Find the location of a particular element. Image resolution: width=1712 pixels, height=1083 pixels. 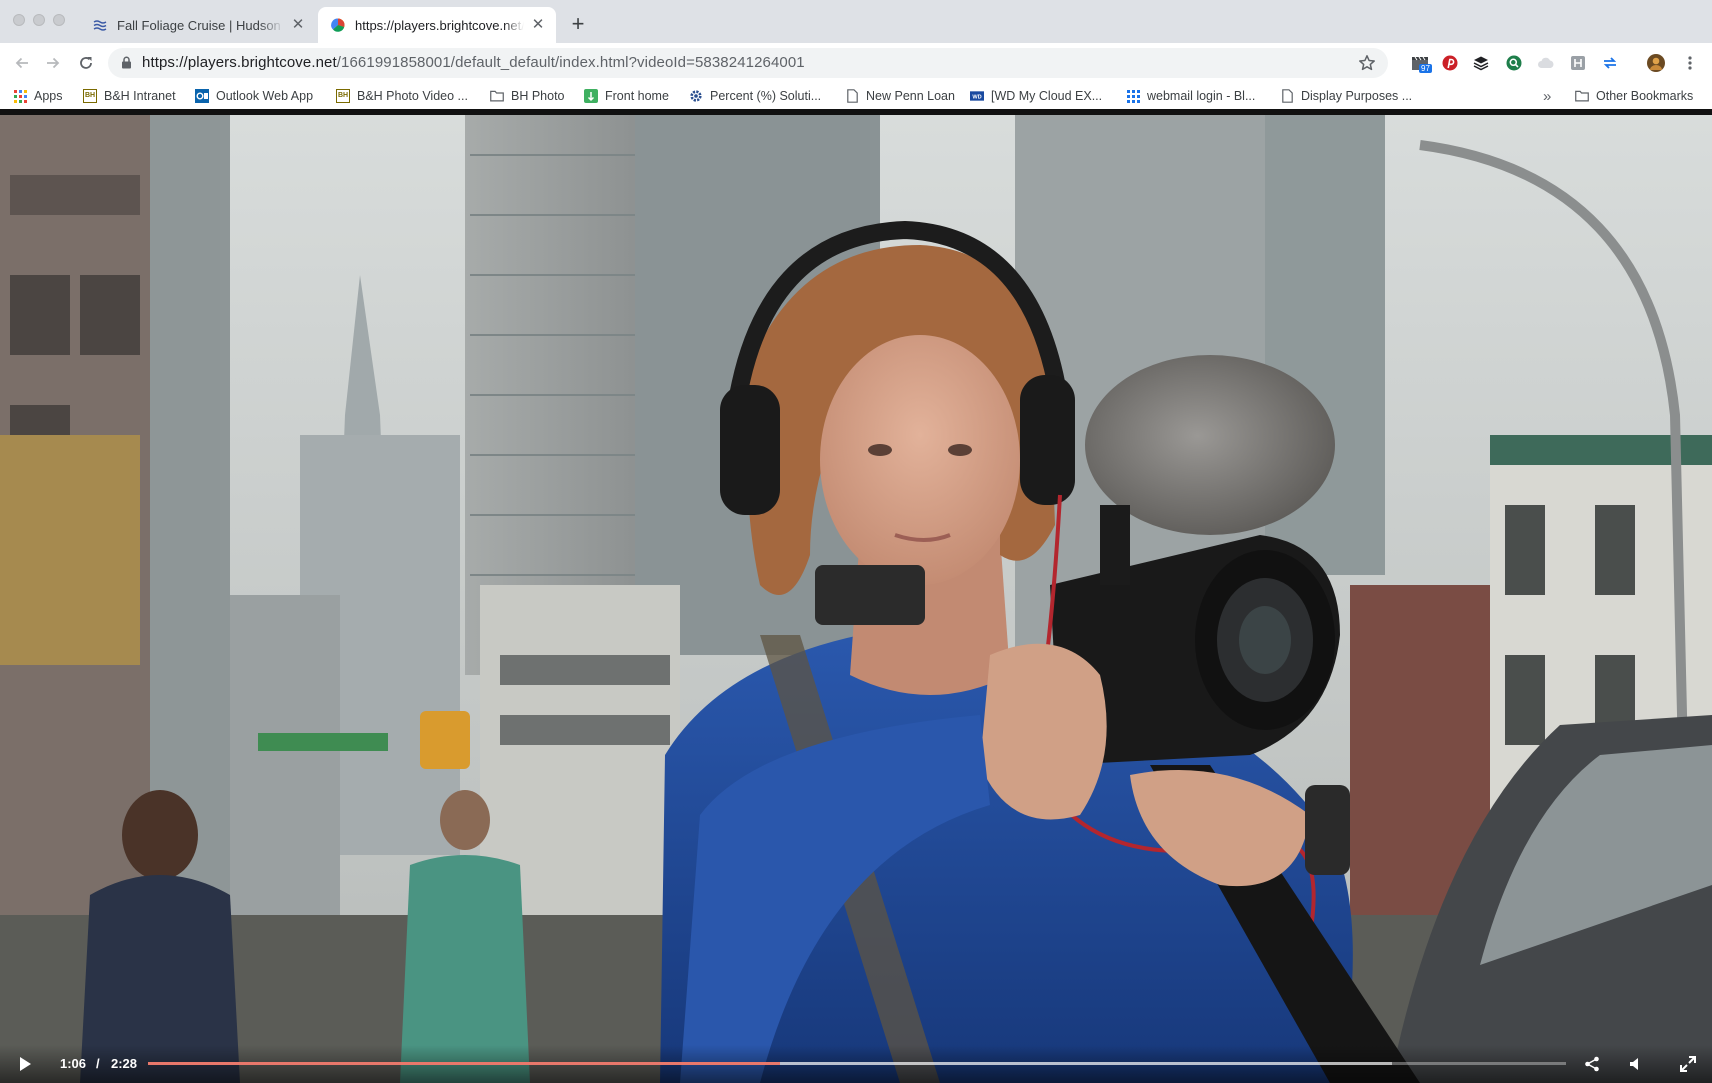

reload-button is located at coordinates (86, 63).